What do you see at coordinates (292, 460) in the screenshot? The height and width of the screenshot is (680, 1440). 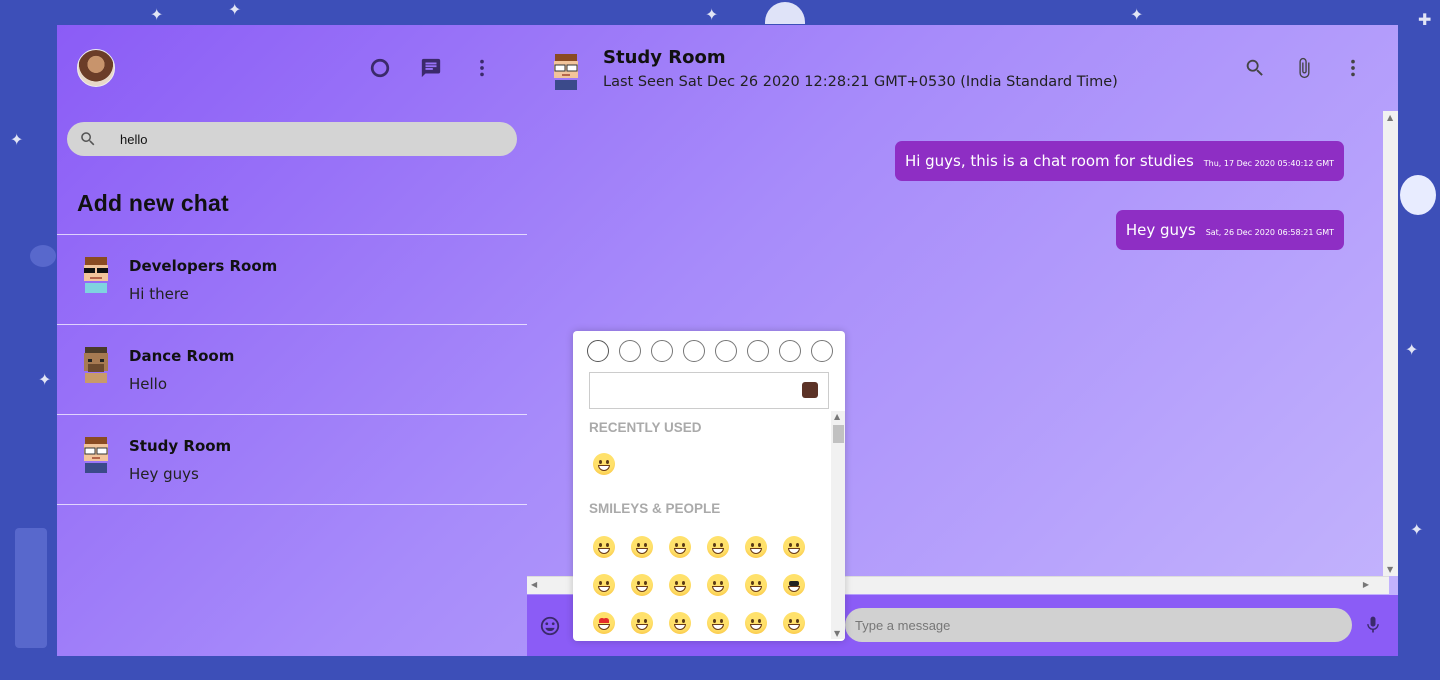 I see `chat-item-study-room: Study Room Hey guys` at bounding box center [292, 460].